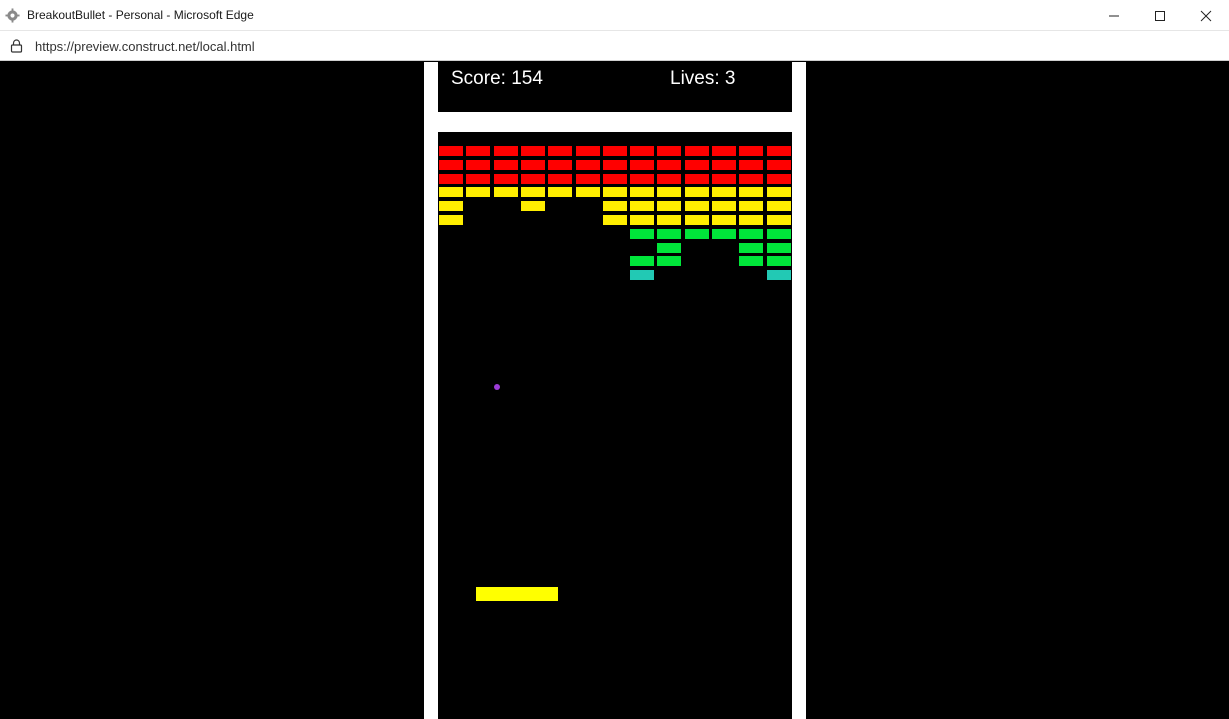 Image resolution: width=1229 pixels, height=719 pixels. I want to click on close-icon, so click(1206, 15).